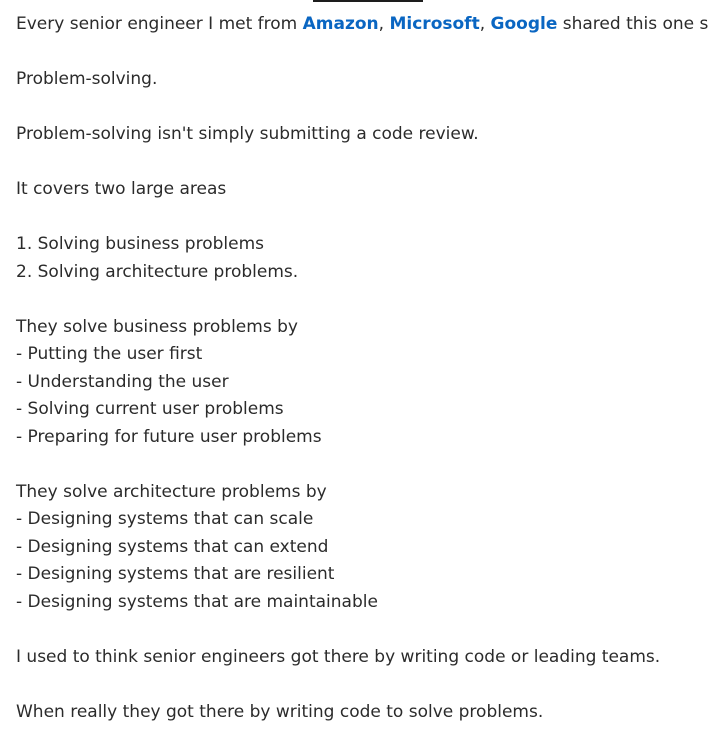 The width and height of the screenshot is (708, 746). What do you see at coordinates (121, 189) in the screenshot?
I see `paragraph: It covers two large areas` at bounding box center [121, 189].